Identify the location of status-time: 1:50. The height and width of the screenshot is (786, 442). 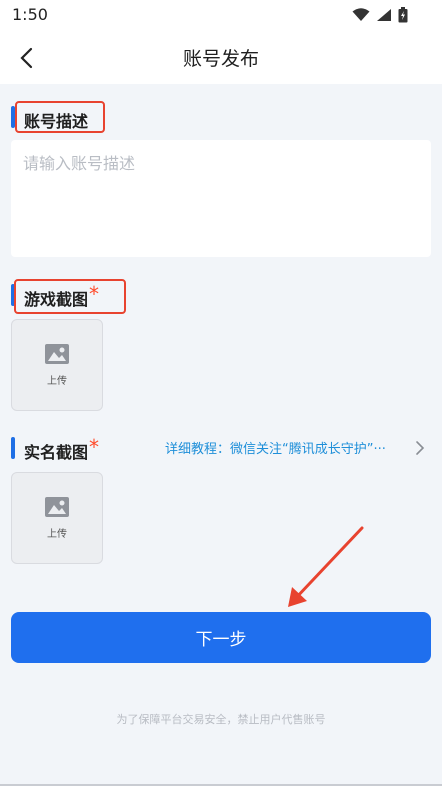
(30, 14).